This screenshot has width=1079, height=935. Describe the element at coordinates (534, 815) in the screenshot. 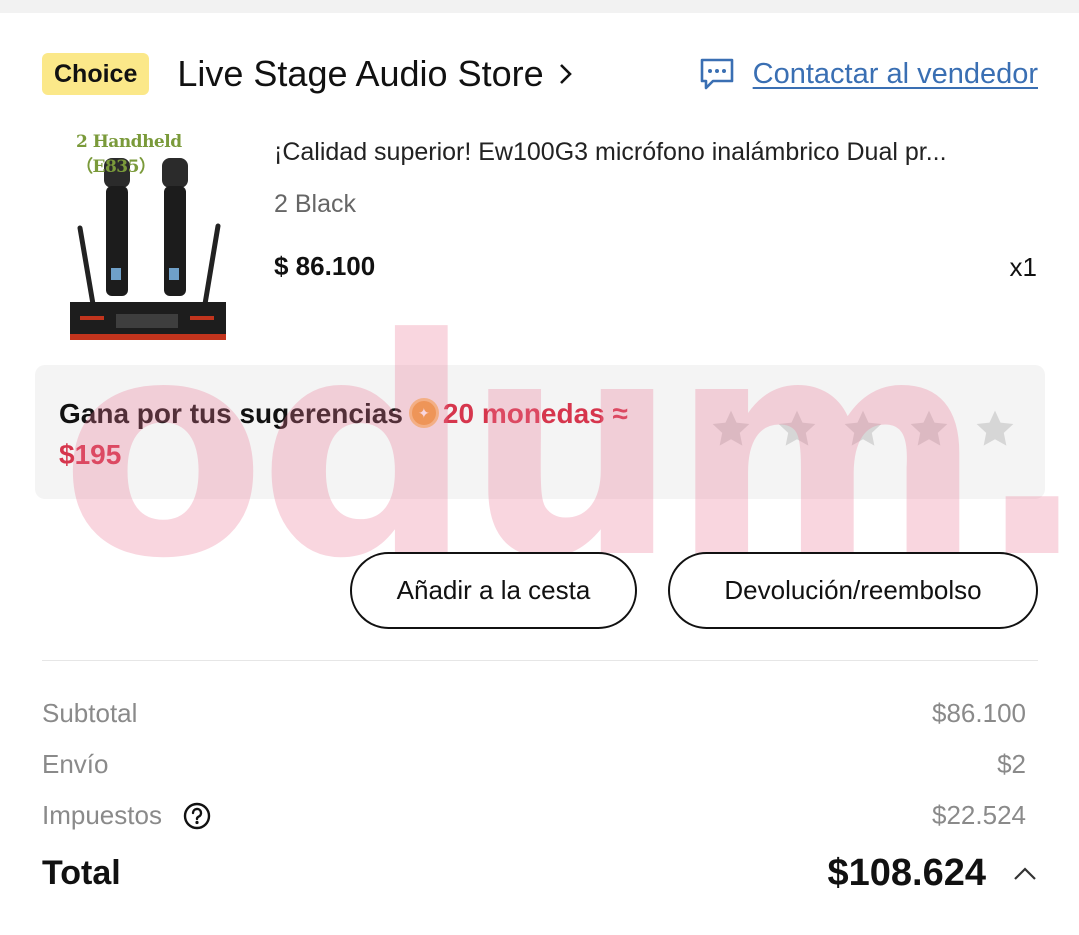

I see `taxes-row: Impuestos $22.524` at that location.